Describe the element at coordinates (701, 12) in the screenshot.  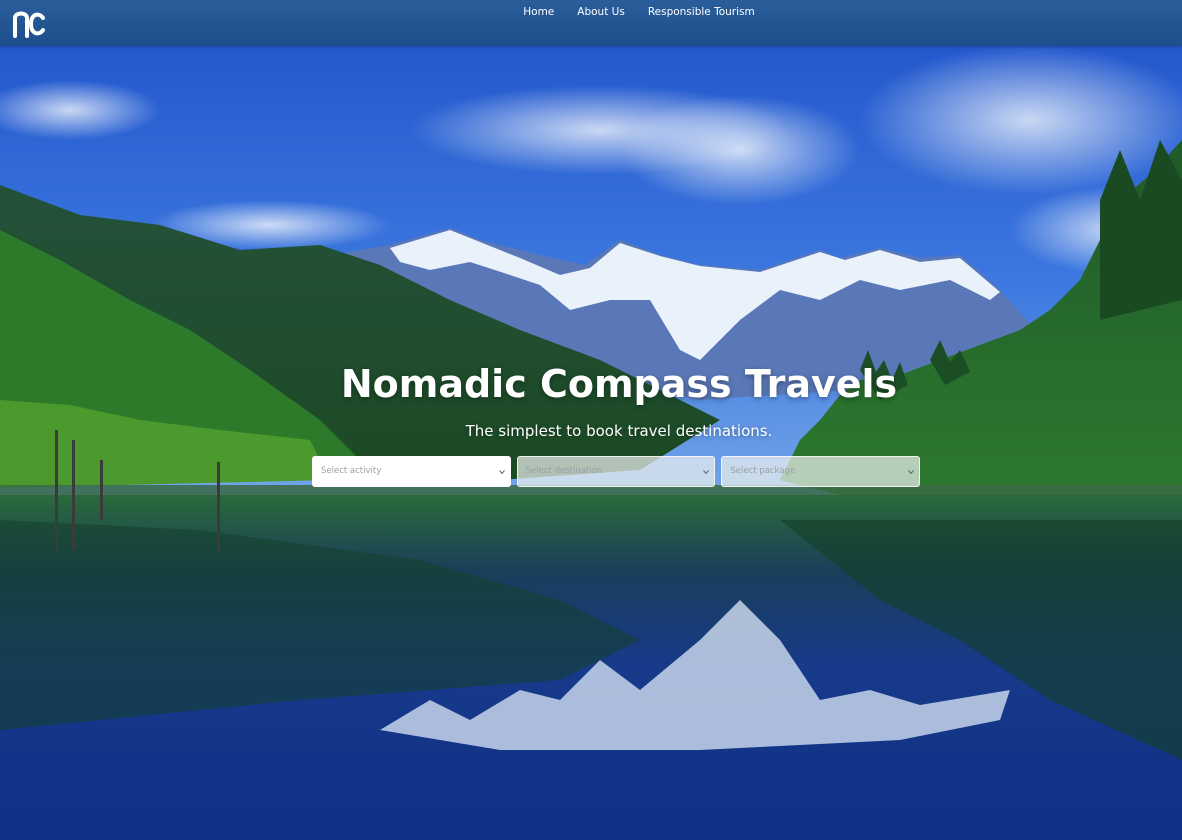
I see `nav-responsible-tourism: Responsible Tourism` at that location.